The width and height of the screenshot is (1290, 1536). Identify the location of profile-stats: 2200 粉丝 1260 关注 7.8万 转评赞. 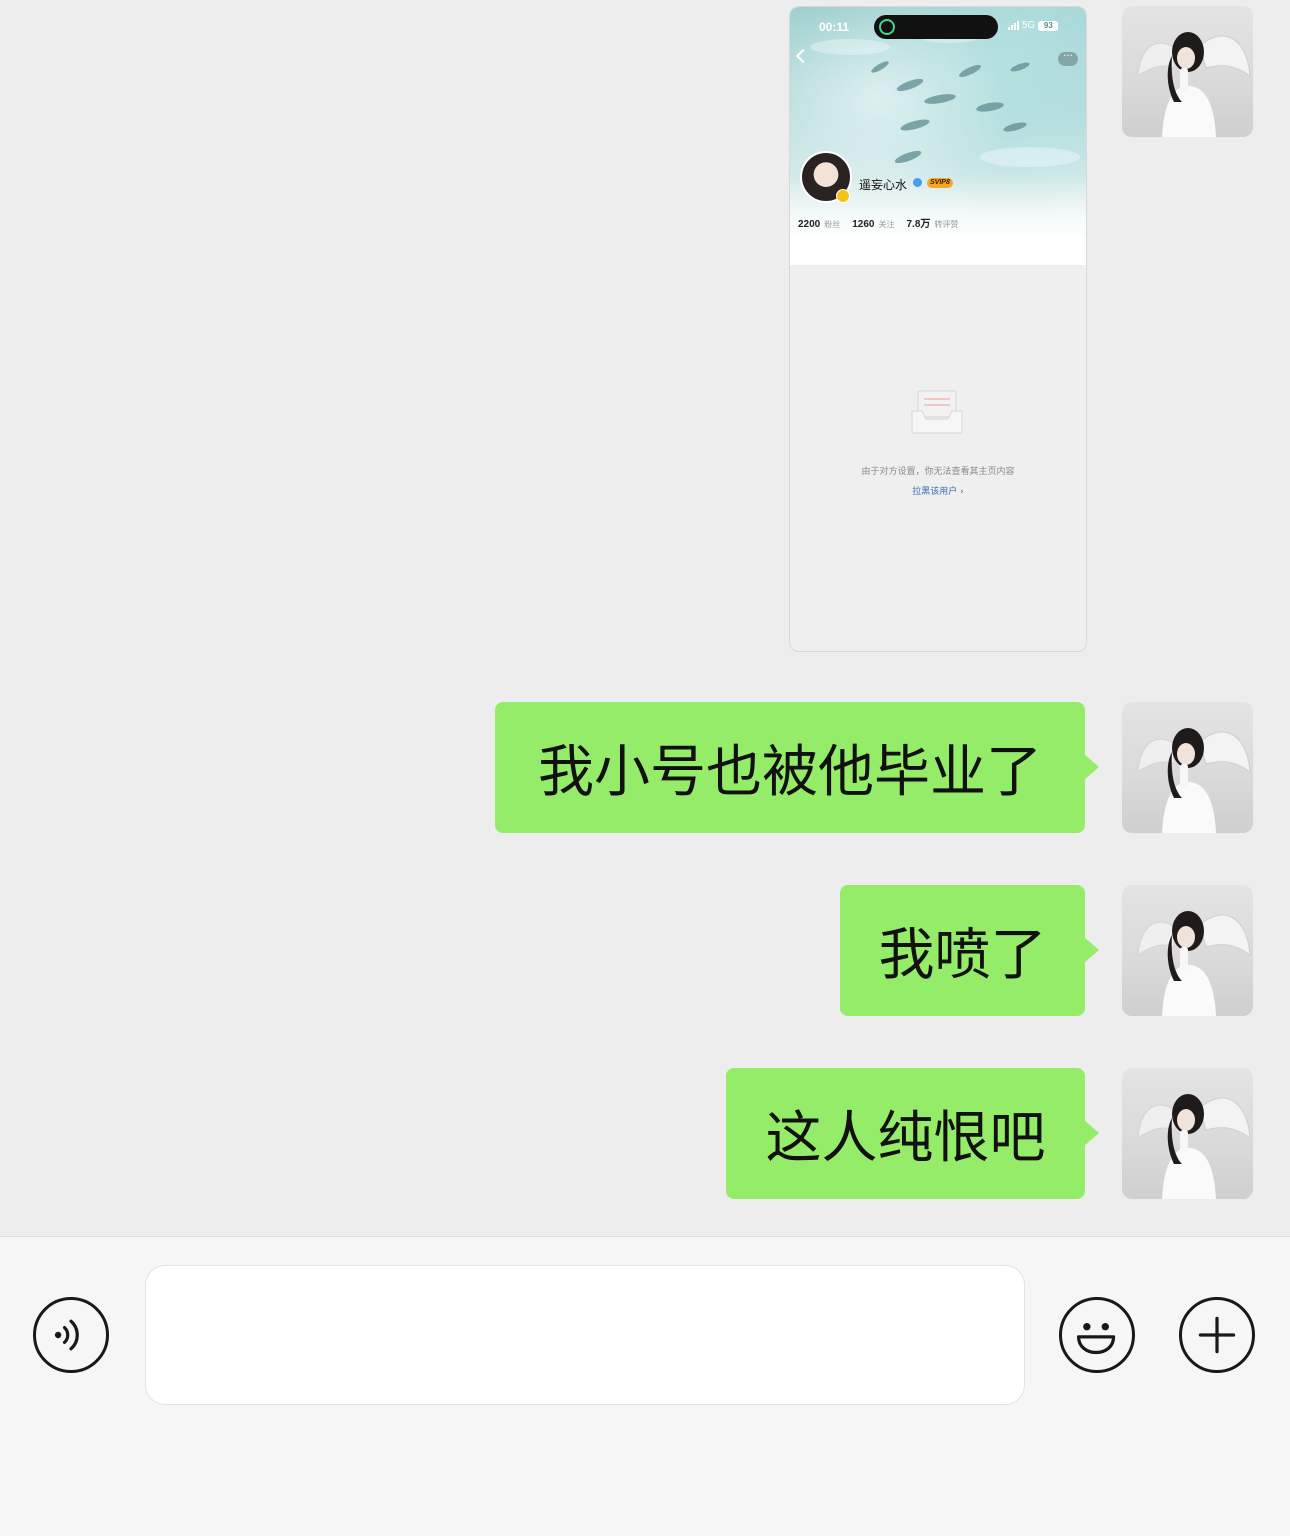
(878, 221).